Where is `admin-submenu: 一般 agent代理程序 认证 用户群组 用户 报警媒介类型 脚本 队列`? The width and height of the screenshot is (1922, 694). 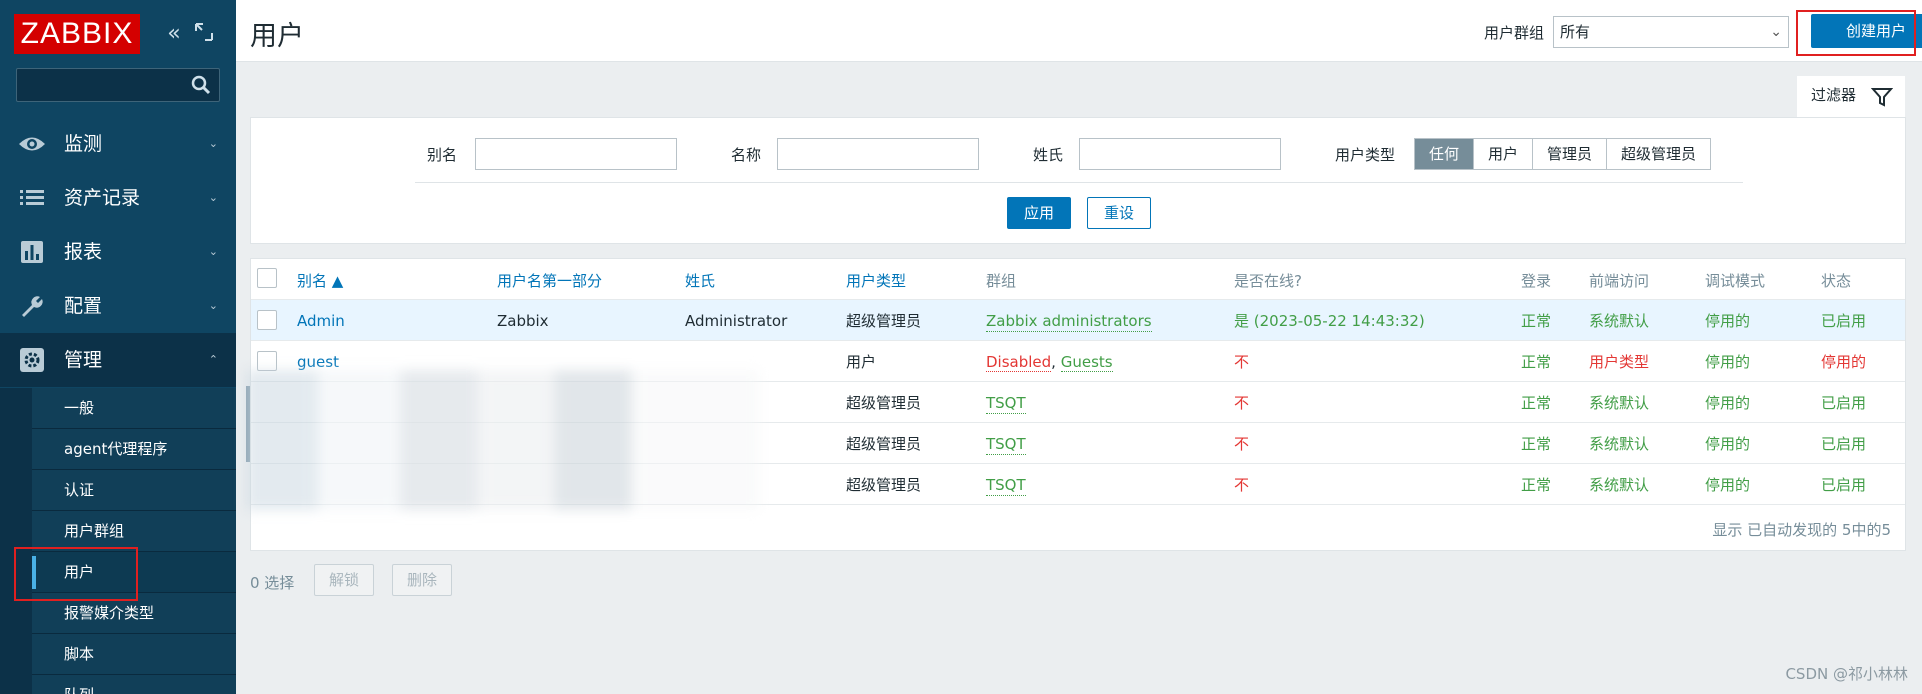
admin-submenu: 一般 agent代理程序 认证 用户群组 用户 报警媒介类型 脚本 队列 is located at coordinates (118, 541).